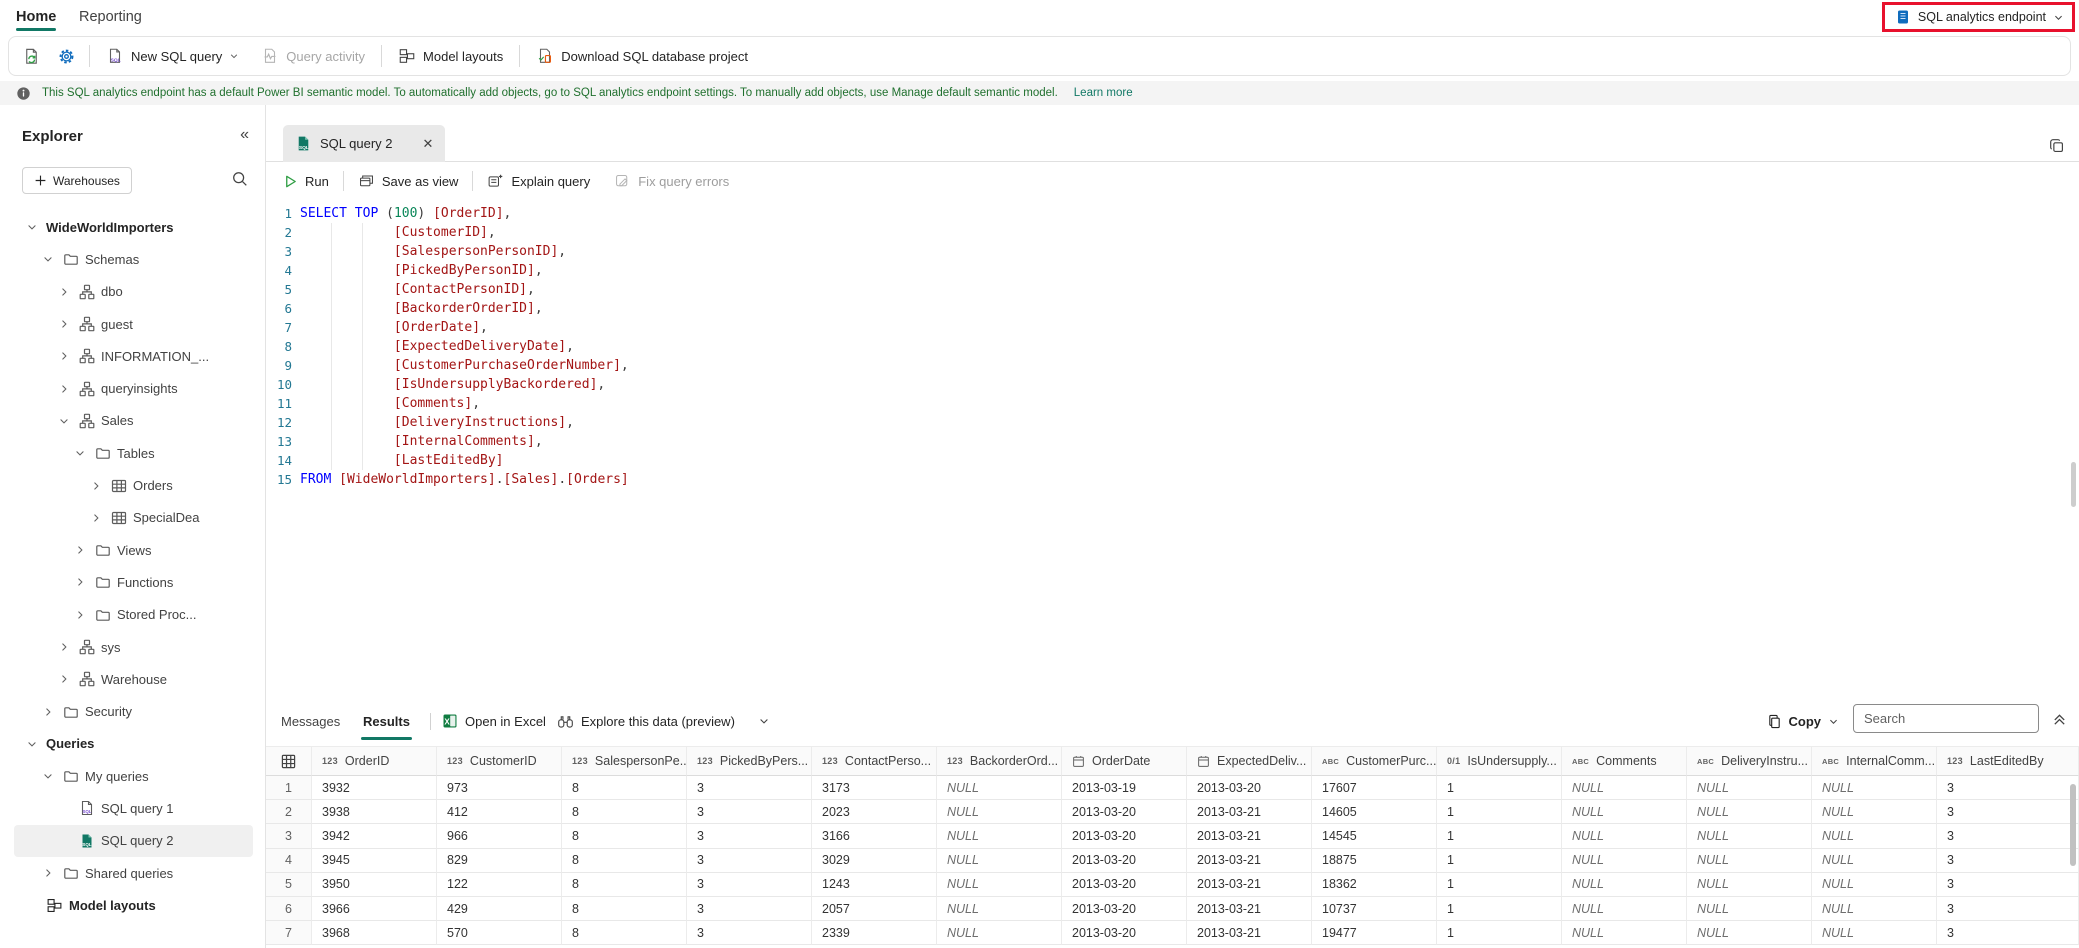 The image size is (2079, 948). Describe the element at coordinates (132, 292) in the screenshot. I see `tree-item-dbo: dbo` at that location.